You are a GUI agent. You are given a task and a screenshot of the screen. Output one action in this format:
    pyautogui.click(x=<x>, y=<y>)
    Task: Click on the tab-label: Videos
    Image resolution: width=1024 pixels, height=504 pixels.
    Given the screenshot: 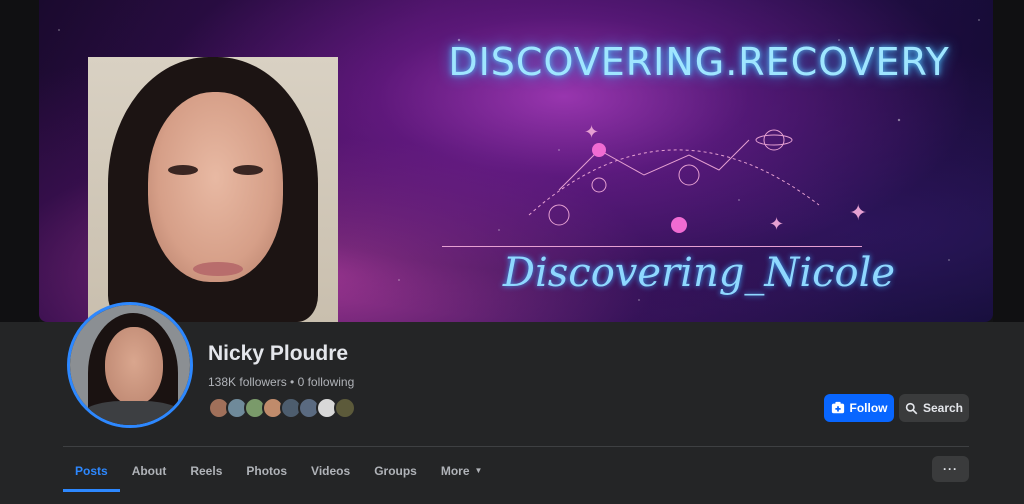 What is the action you would take?
    pyautogui.click(x=331, y=470)
    